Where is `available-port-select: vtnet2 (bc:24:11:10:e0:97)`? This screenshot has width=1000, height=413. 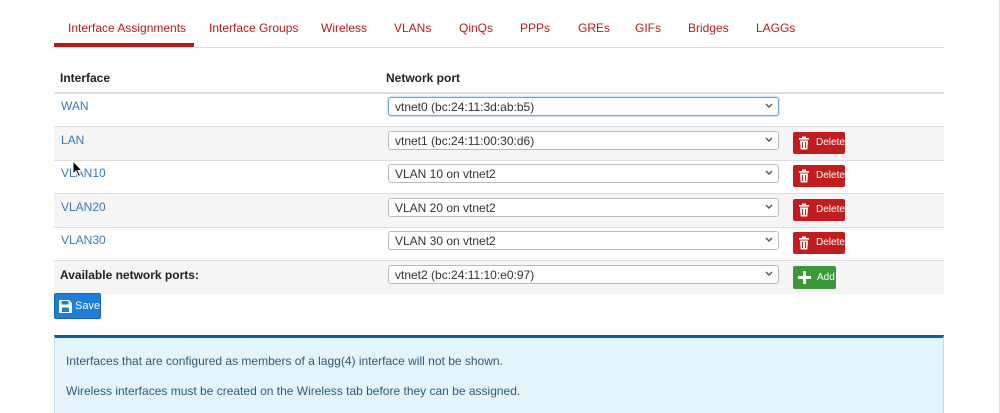
available-port-select: vtnet2 (bc:24:11:10:e0:97) is located at coordinates (583, 274).